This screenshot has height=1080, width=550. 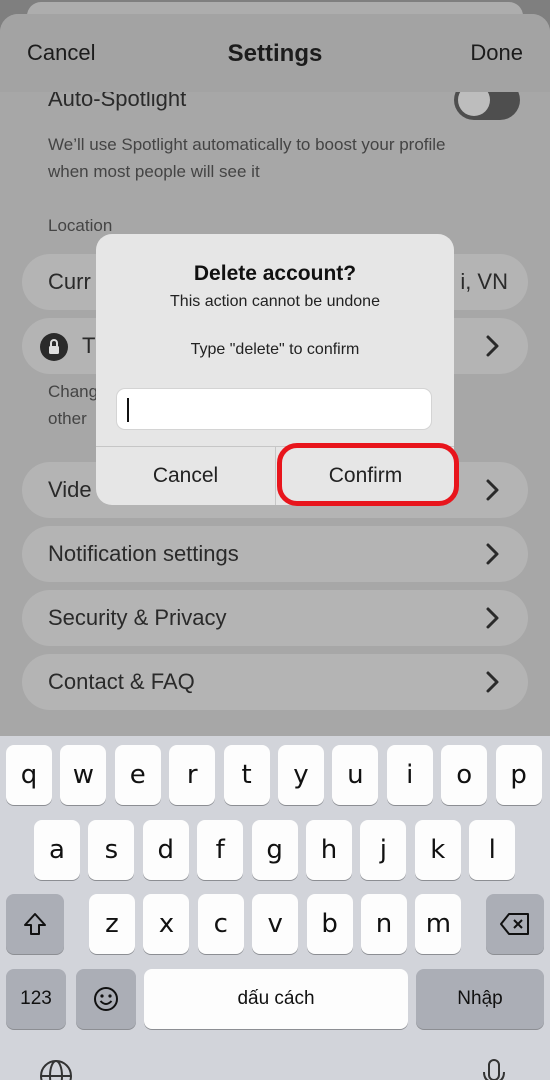 I want to click on key-y: y, so click(x=301, y=775).